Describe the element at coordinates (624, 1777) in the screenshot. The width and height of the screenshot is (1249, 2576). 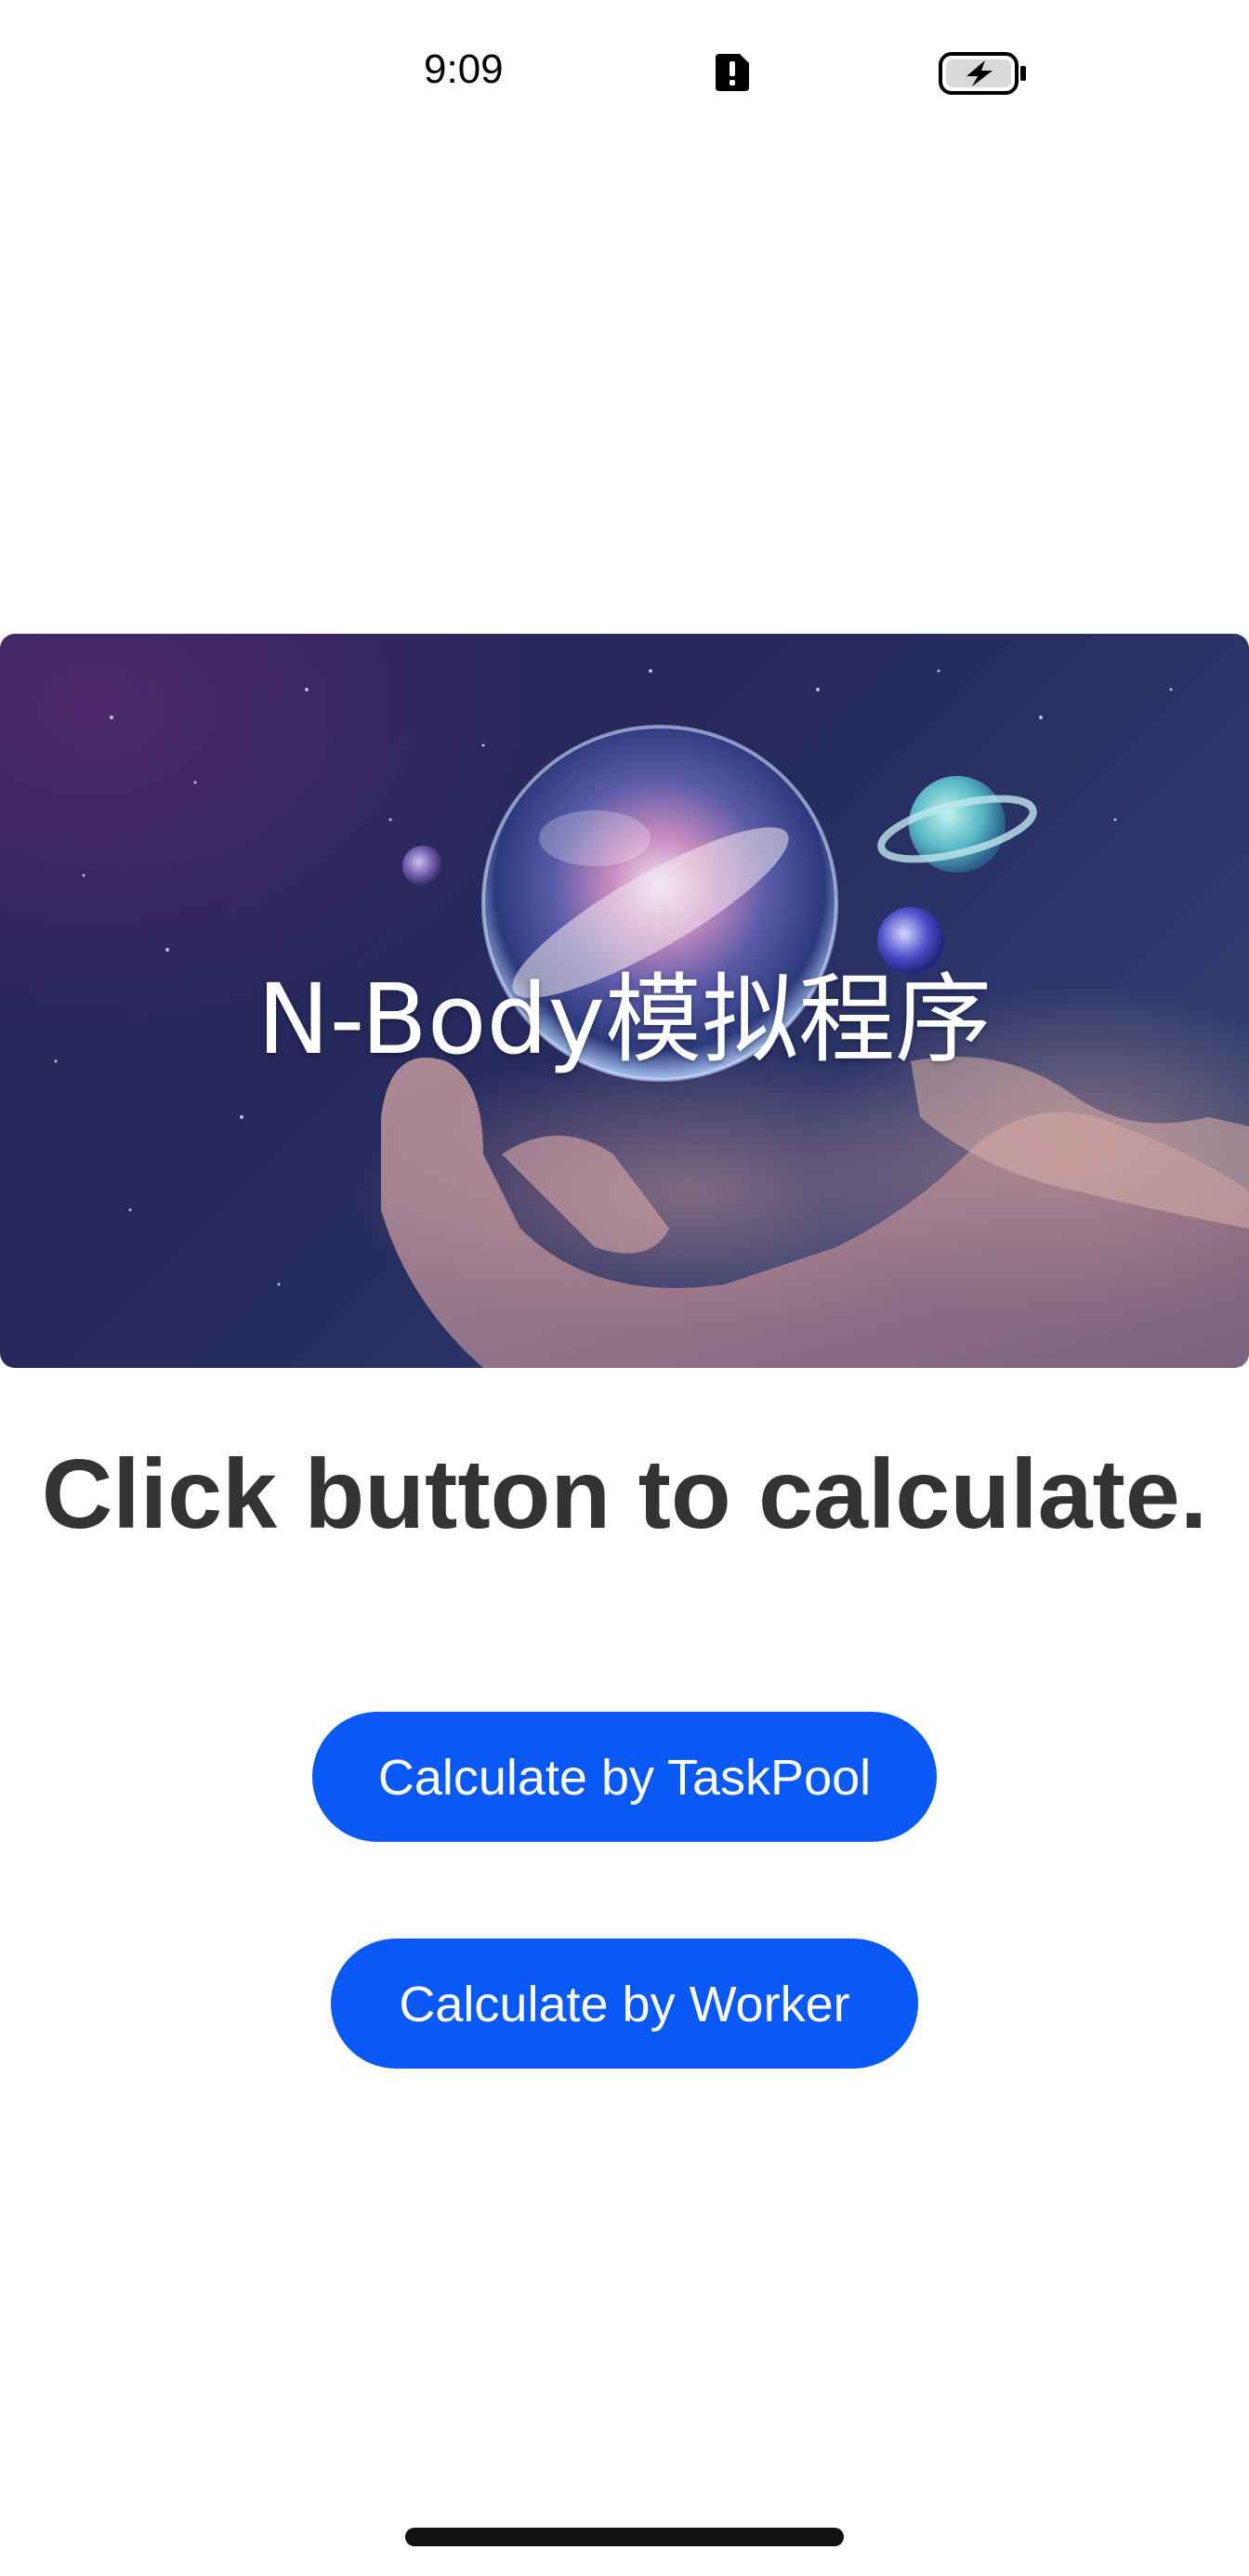
I see `calculate-by-taskpool-button: Calculate by TaskPool` at that location.